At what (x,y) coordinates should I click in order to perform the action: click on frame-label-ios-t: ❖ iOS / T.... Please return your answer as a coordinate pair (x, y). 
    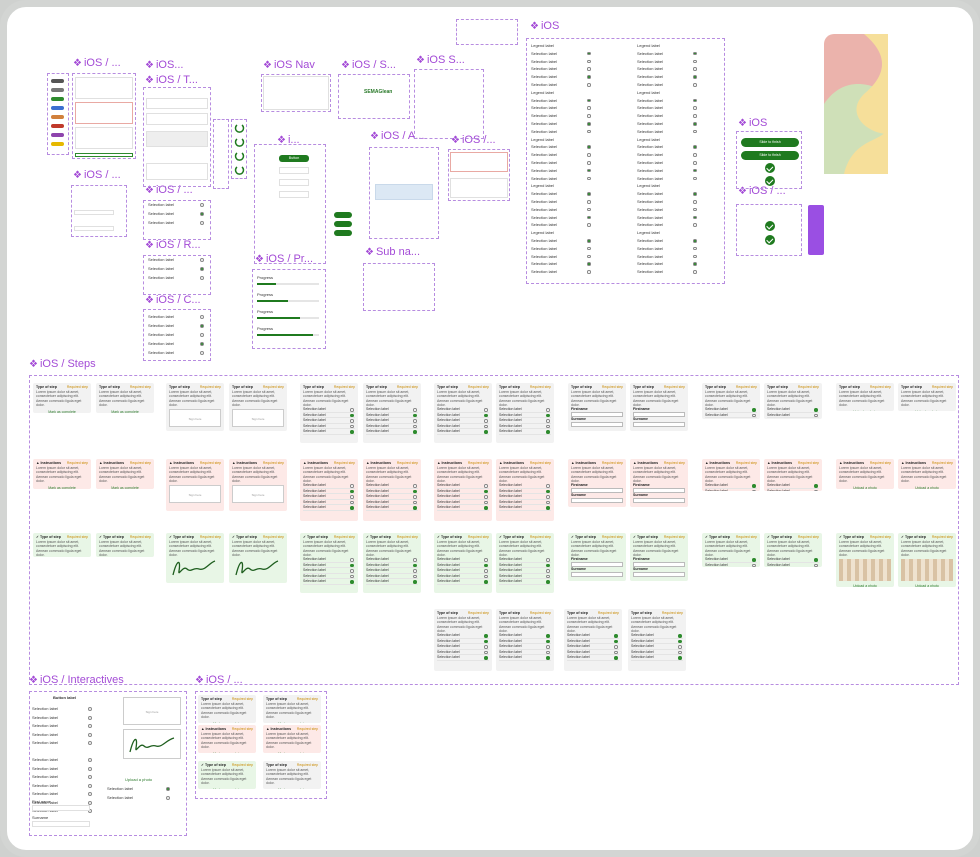
    Looking at the image, I should click on (171, 80).